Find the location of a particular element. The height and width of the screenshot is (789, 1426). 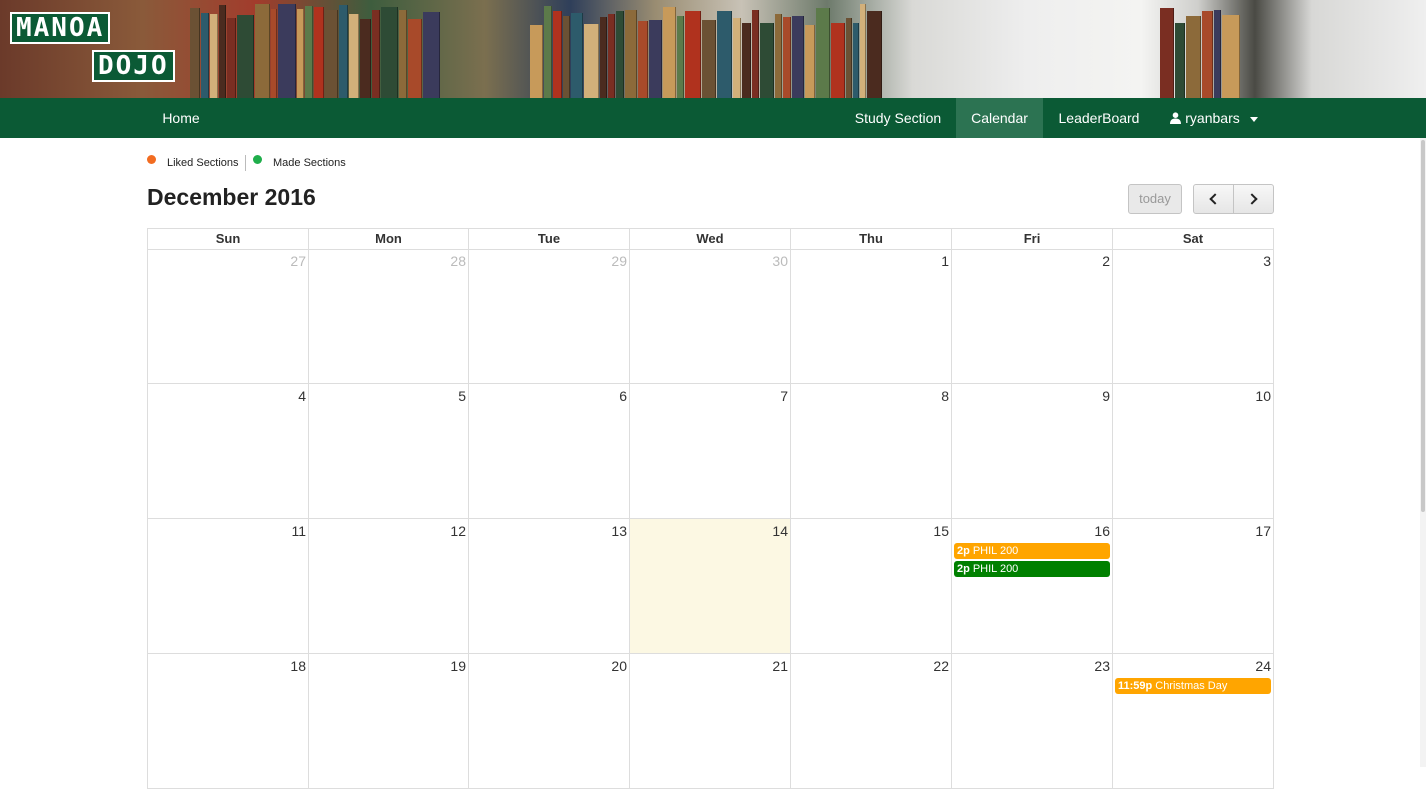

day-number: 1 is located at coordinates (945, 261).